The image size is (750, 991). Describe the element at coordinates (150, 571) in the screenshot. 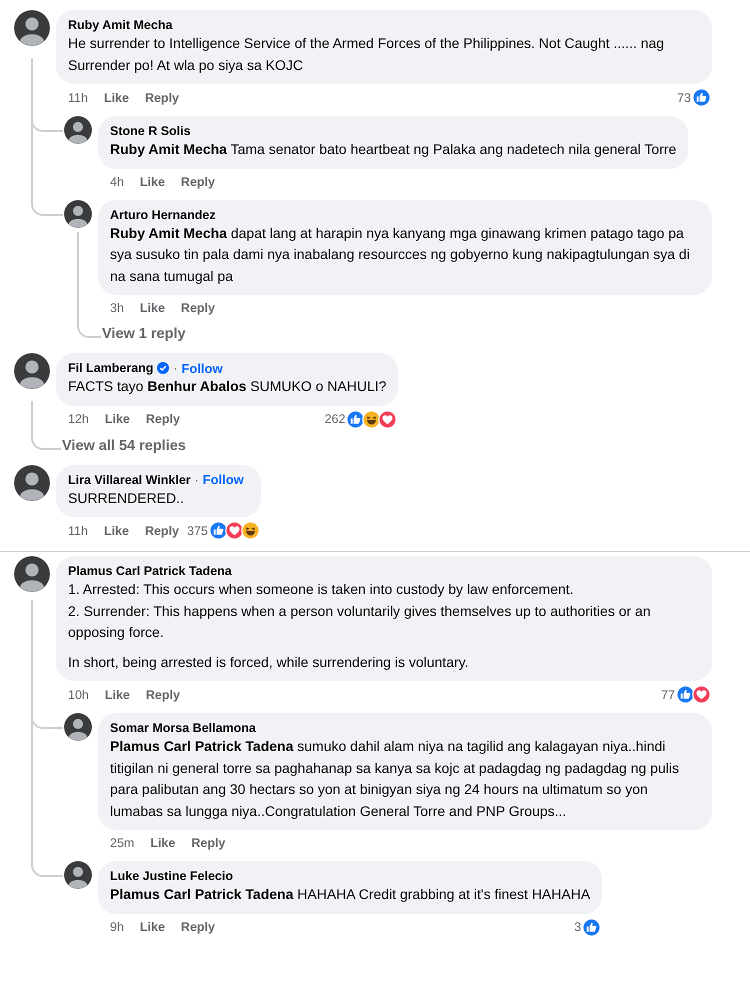

I see `author-name: Plamus Carl Patrick Tadena` at that location.